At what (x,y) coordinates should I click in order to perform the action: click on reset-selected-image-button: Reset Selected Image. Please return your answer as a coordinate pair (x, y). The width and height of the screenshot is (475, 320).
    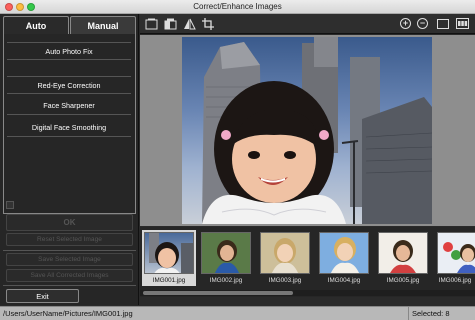
    Looking at the image, I should click on (69, 239).